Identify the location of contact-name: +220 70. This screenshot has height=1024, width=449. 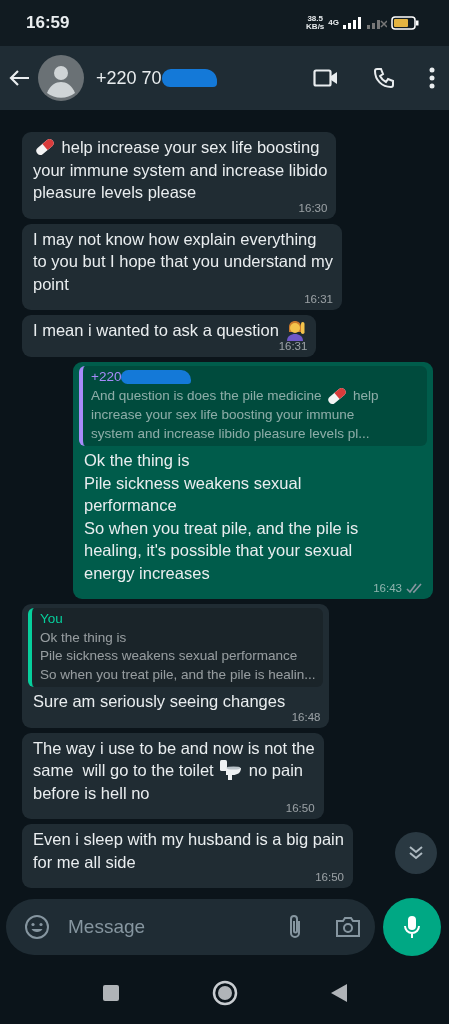
(129, 78).